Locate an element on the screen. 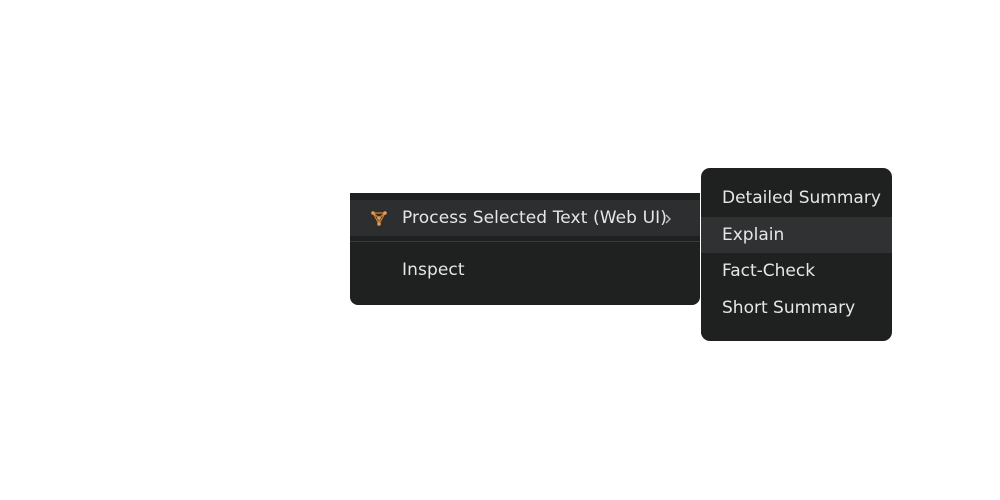 The height and width of the screenshot is (500, 1000). spark-network-icon is located at coordinates (379, 218).